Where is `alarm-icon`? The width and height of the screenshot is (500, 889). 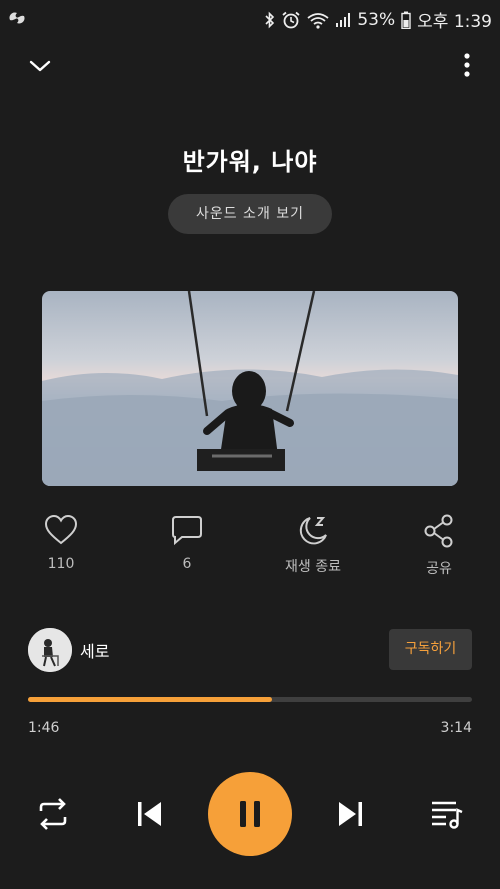 alarm-icon is located at coordinates (291, 20).